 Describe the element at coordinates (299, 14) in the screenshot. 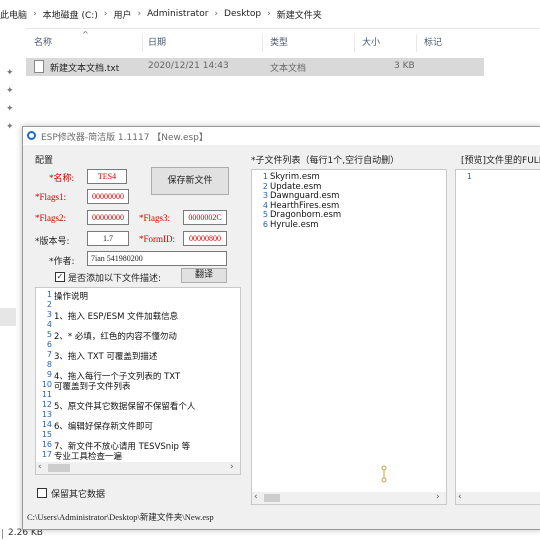

I see `breadcrumb-new-folder: 新建文件夹` at that location.